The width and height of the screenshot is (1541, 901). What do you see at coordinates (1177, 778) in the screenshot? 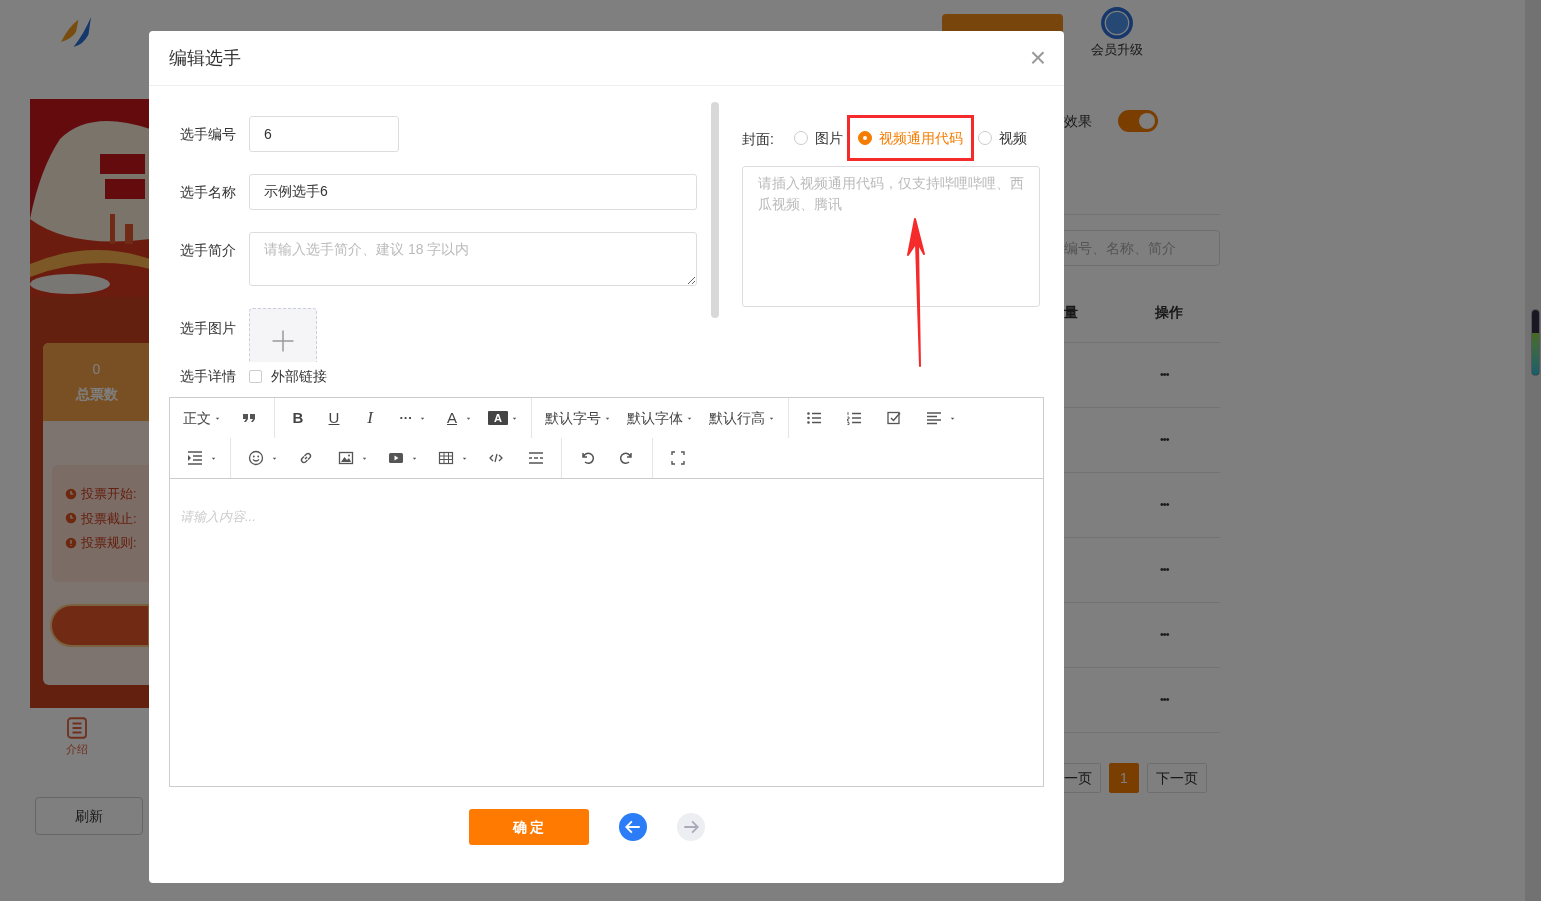
I see `pagination-button: 下一页` at bounding box center [1177, 778].